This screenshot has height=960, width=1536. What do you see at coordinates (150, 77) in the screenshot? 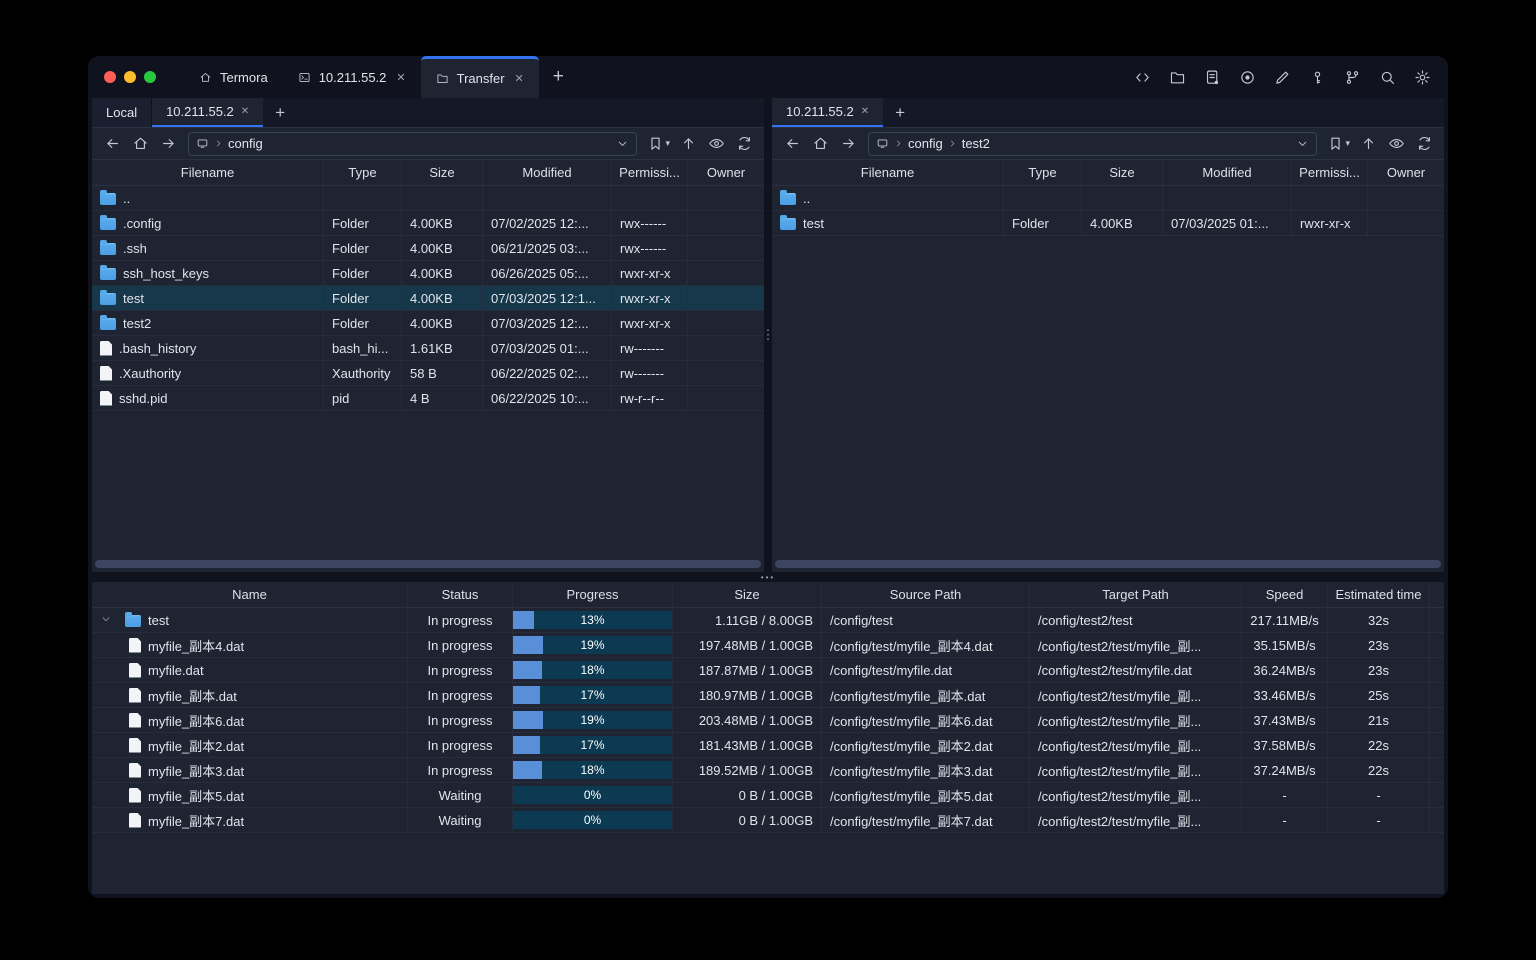
I see `zoom-window-button` at bounding box center [150, 77].